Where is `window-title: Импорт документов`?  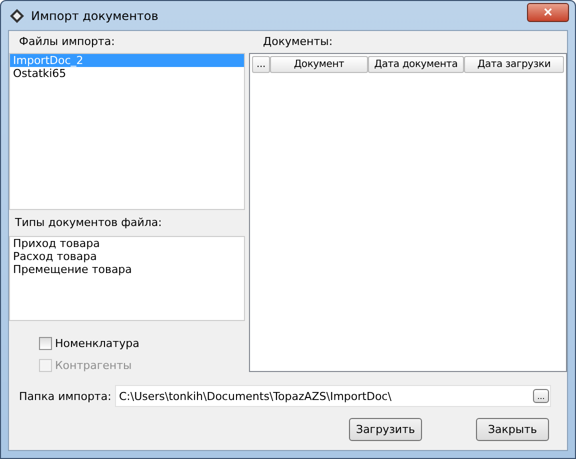 window-title: Импорт документов is located at coordinates (95, 15).